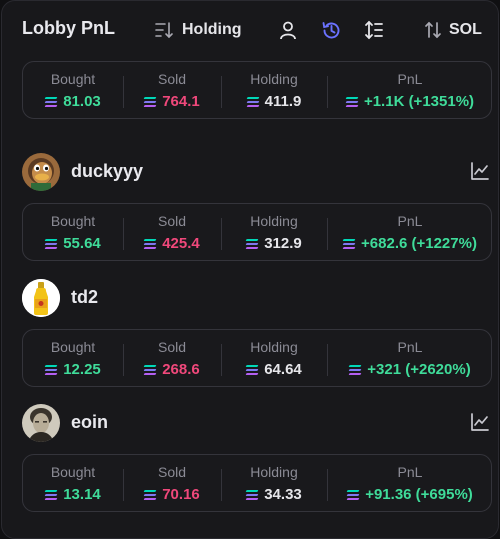 The height and width of the screenshot is (539, 500). I want to click on pnl-column: PnL +91.36 (+695%), so click(410, 483).